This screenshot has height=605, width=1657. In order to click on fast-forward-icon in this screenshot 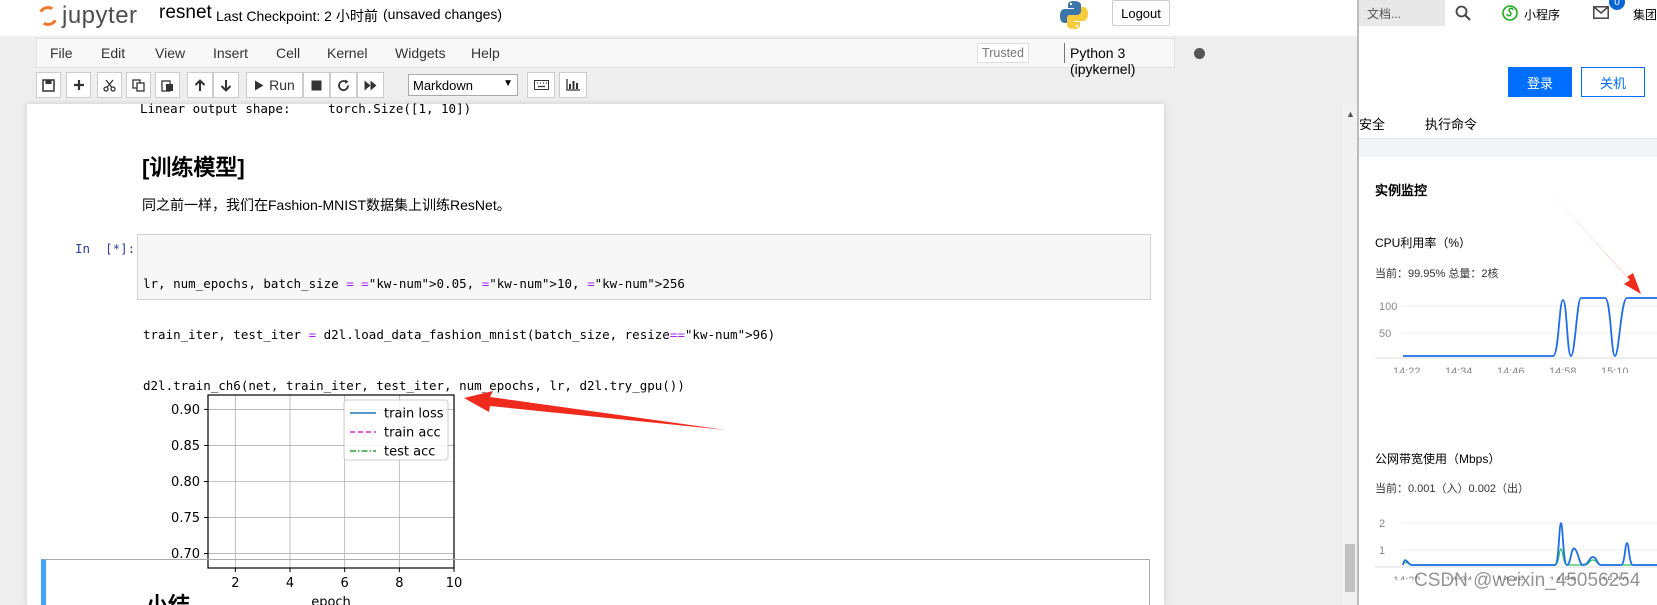, I will do `click(370, 85)`.